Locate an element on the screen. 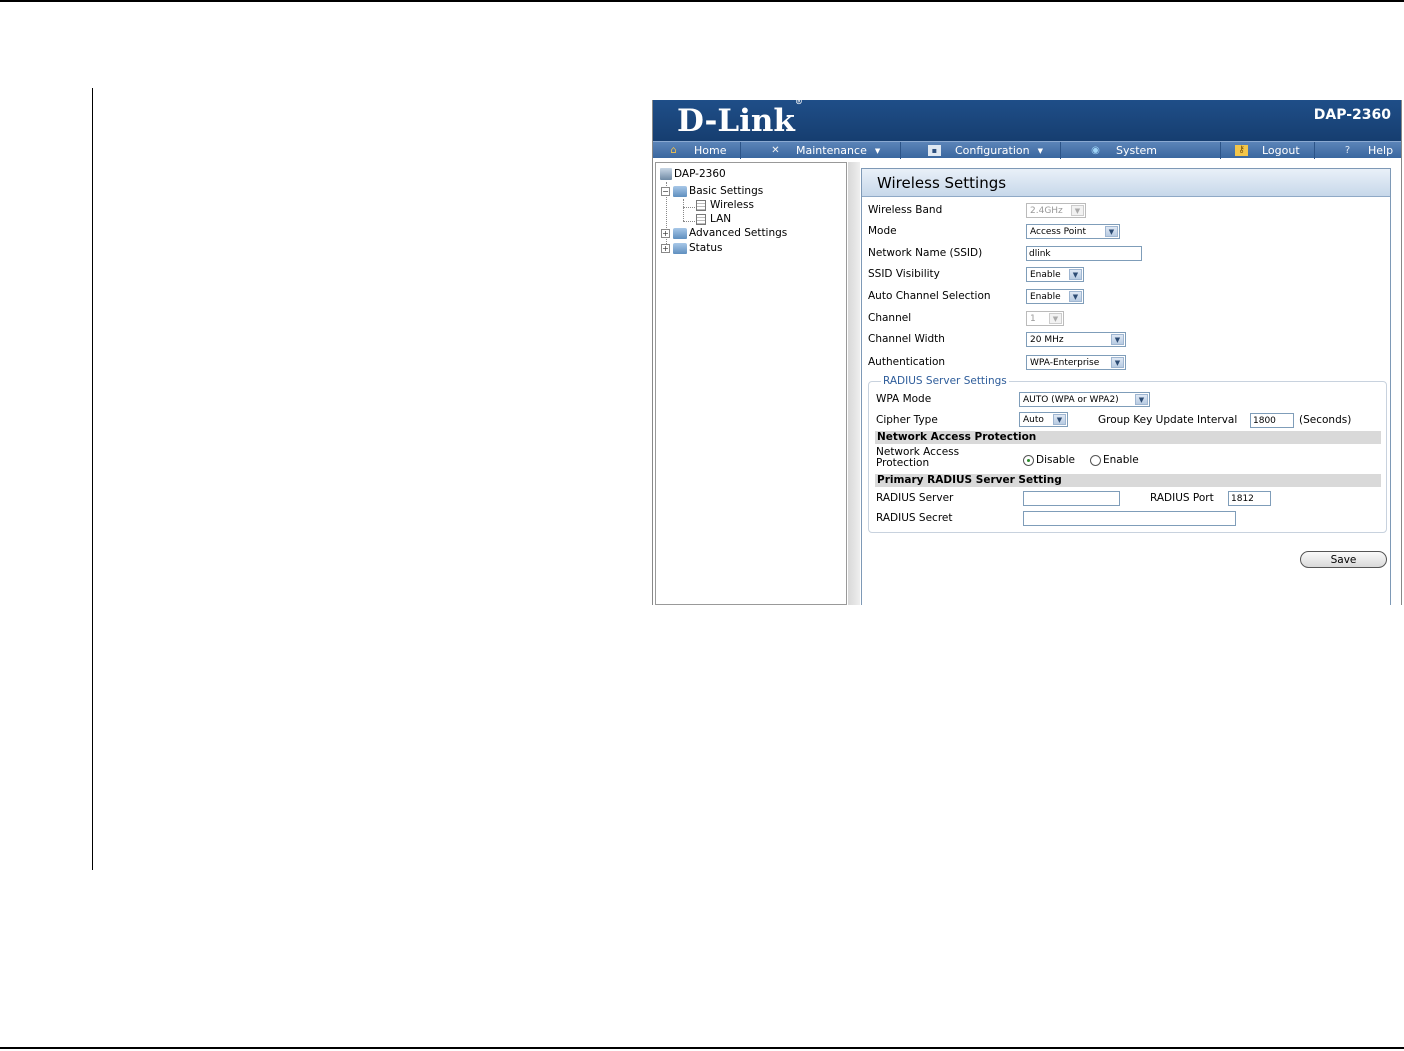 This screenshot has width=1404, height=1051. nav-maintenance: ✕ Maintenance ▼ is located at coordinates (821, 150).